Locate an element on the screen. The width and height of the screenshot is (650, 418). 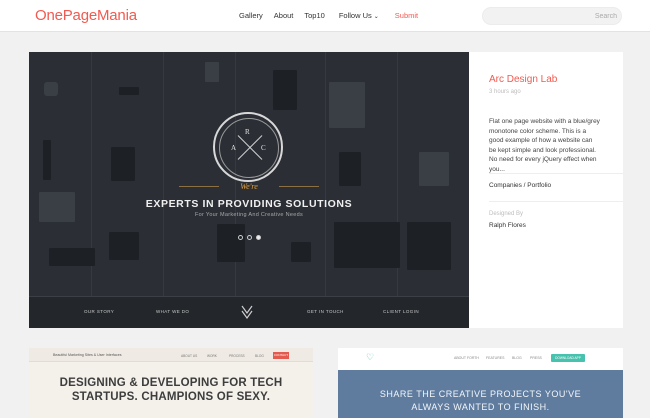
nav-follow-us: Follow Us ⌄ is located at coordinates (359, 15).